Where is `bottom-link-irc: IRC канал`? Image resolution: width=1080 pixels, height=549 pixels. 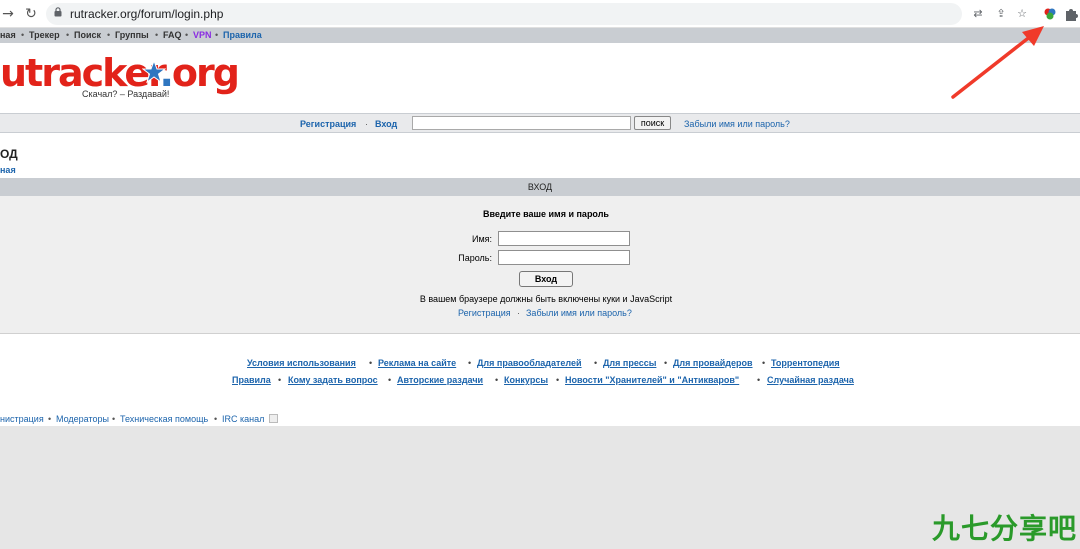 bottom-link-irc: IRC канал is located at coordinates (243, 419).